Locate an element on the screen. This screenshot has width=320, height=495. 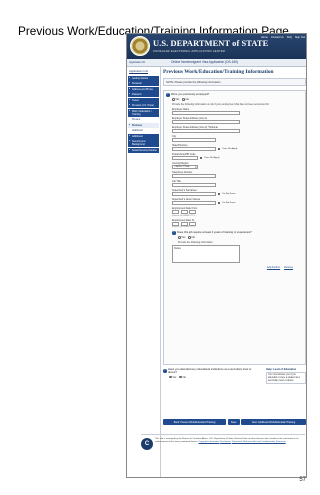
date-from-hint: (Format: DD-MMM-YYYY) is located at coordinates (184, 215).